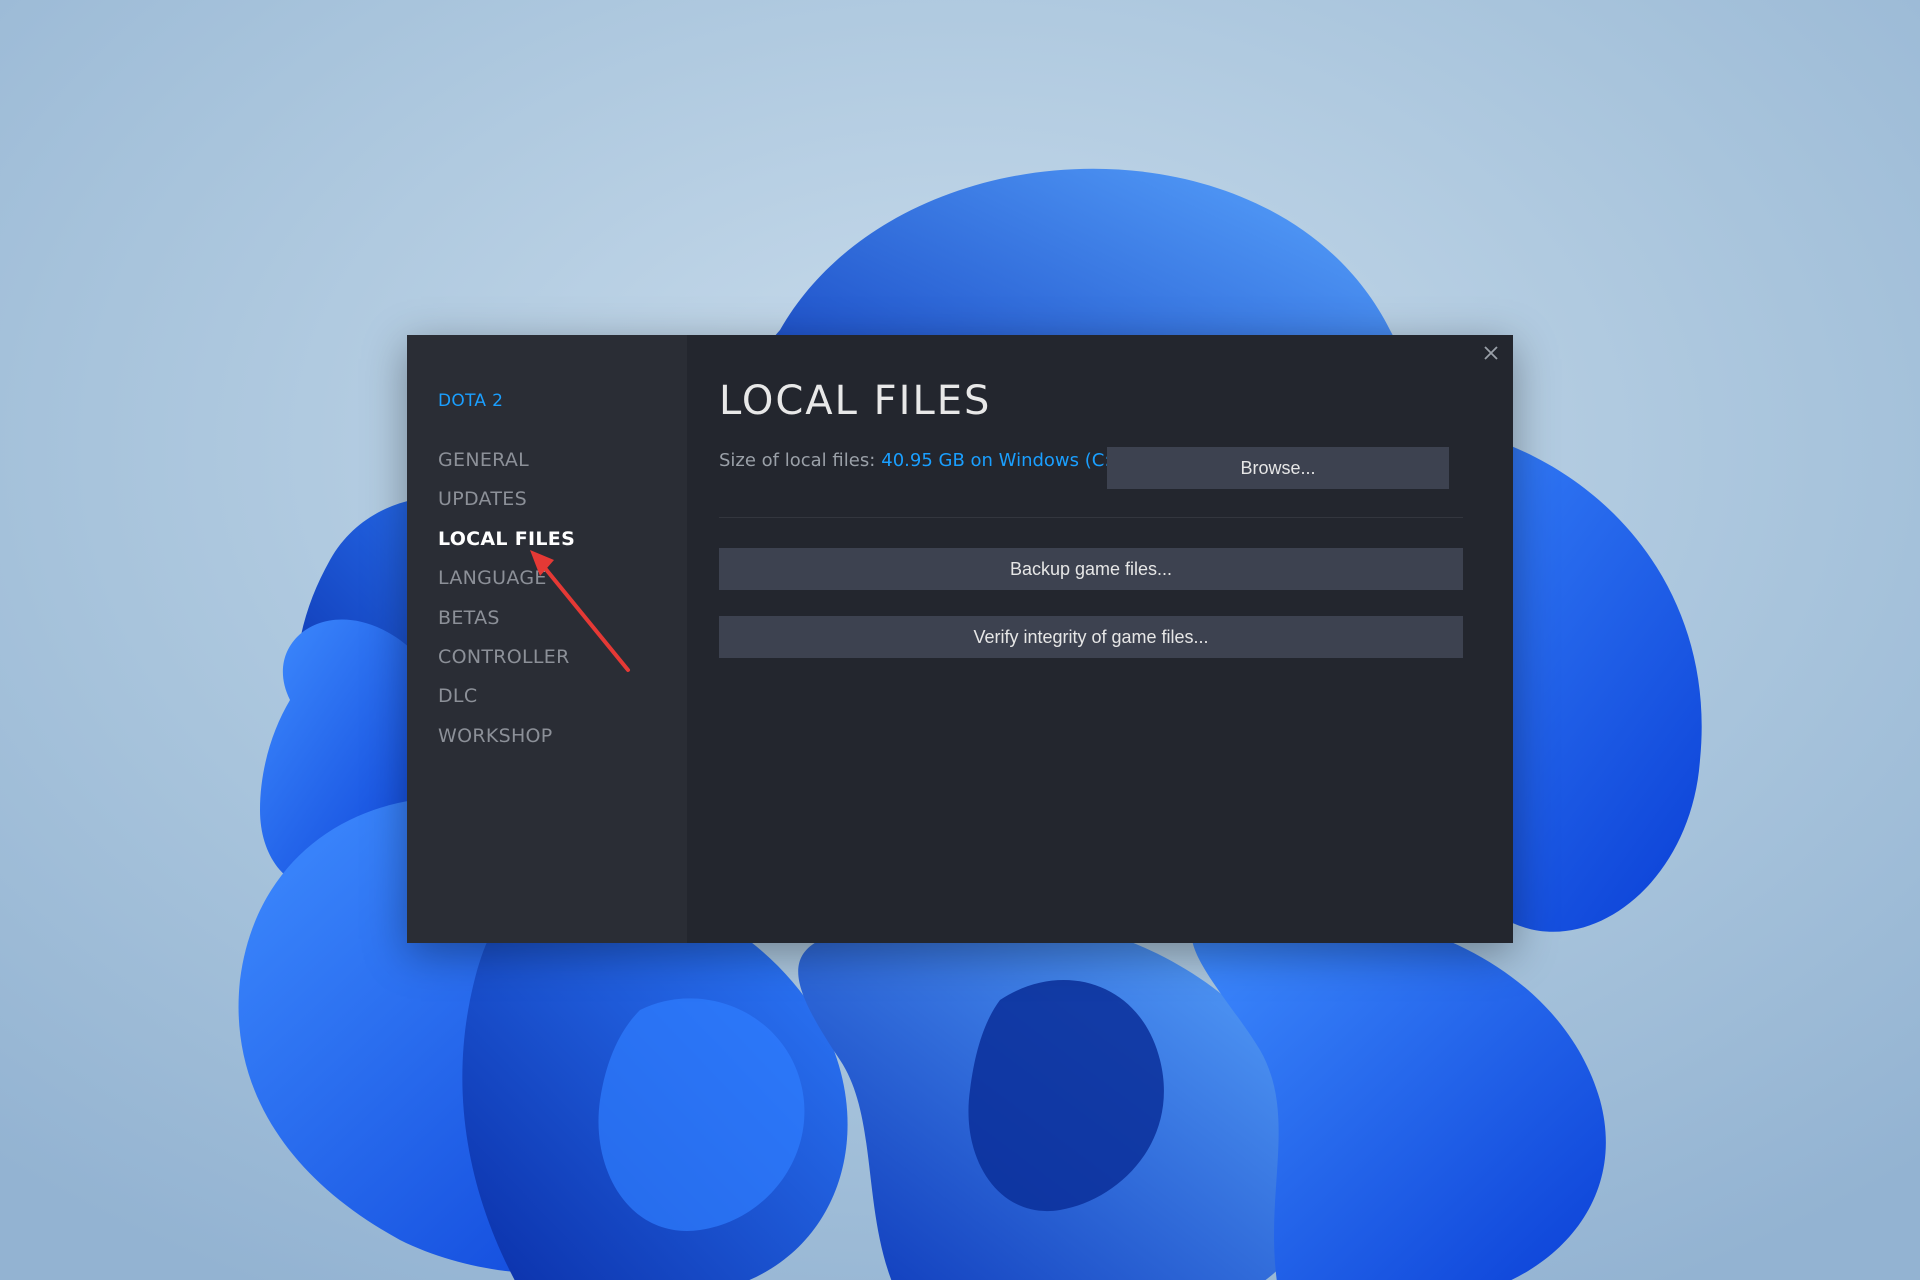  What do you see at coordinates (562, 696) in the screenshot?
I see `sidebar-item-dlc: DLC` at bounding box center [562, 696].